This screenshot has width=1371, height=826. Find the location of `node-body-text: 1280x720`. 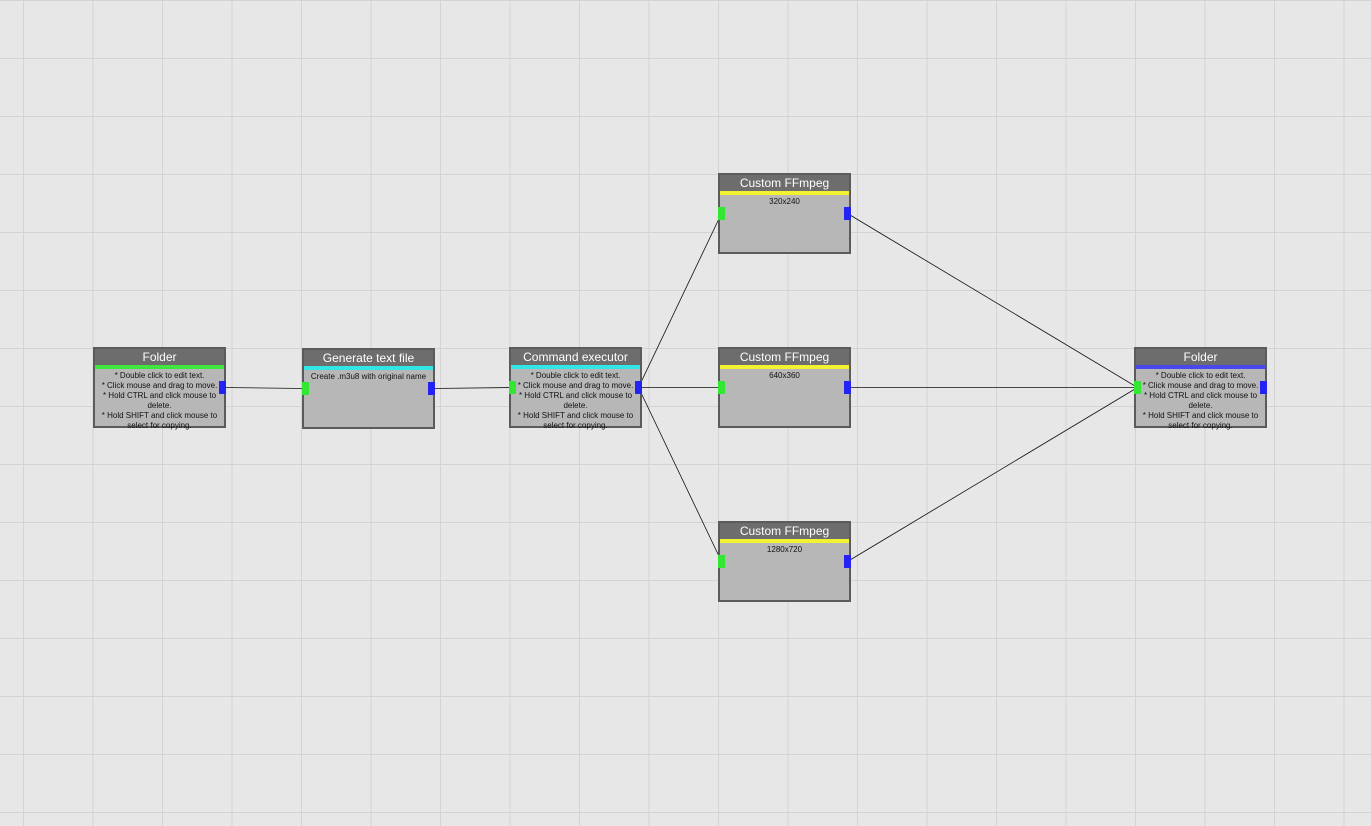

node-body-text: 1280x720 is located at coordinates (784, 549).